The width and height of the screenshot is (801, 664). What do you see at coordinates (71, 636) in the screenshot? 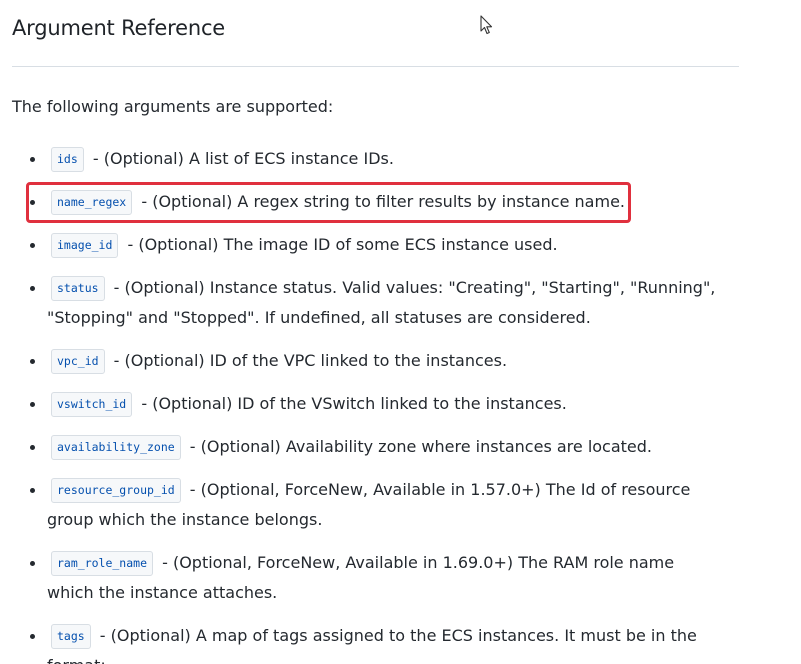
I see `argument-name: tags` at bounding box center [71, 636].